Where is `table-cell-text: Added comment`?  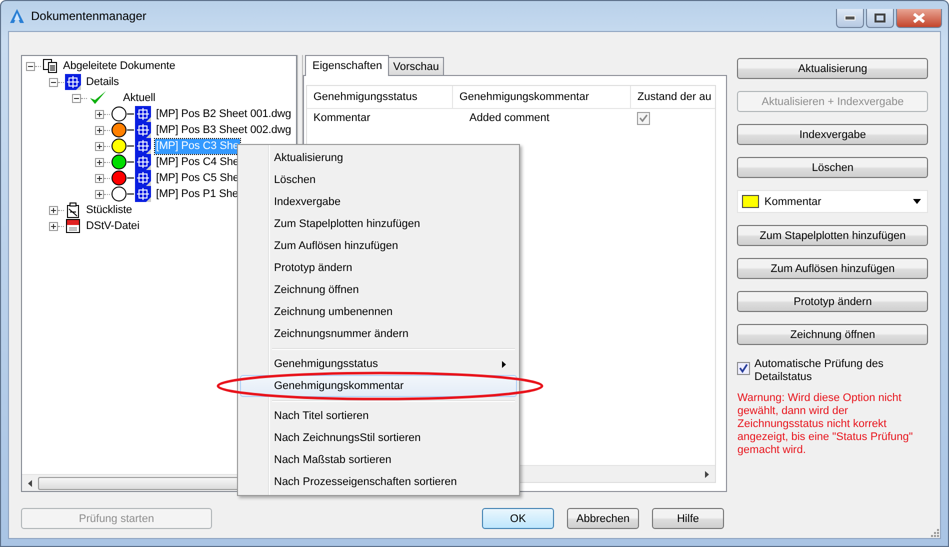
table-cell-text: Added comment is located at coordinates (509, 118).